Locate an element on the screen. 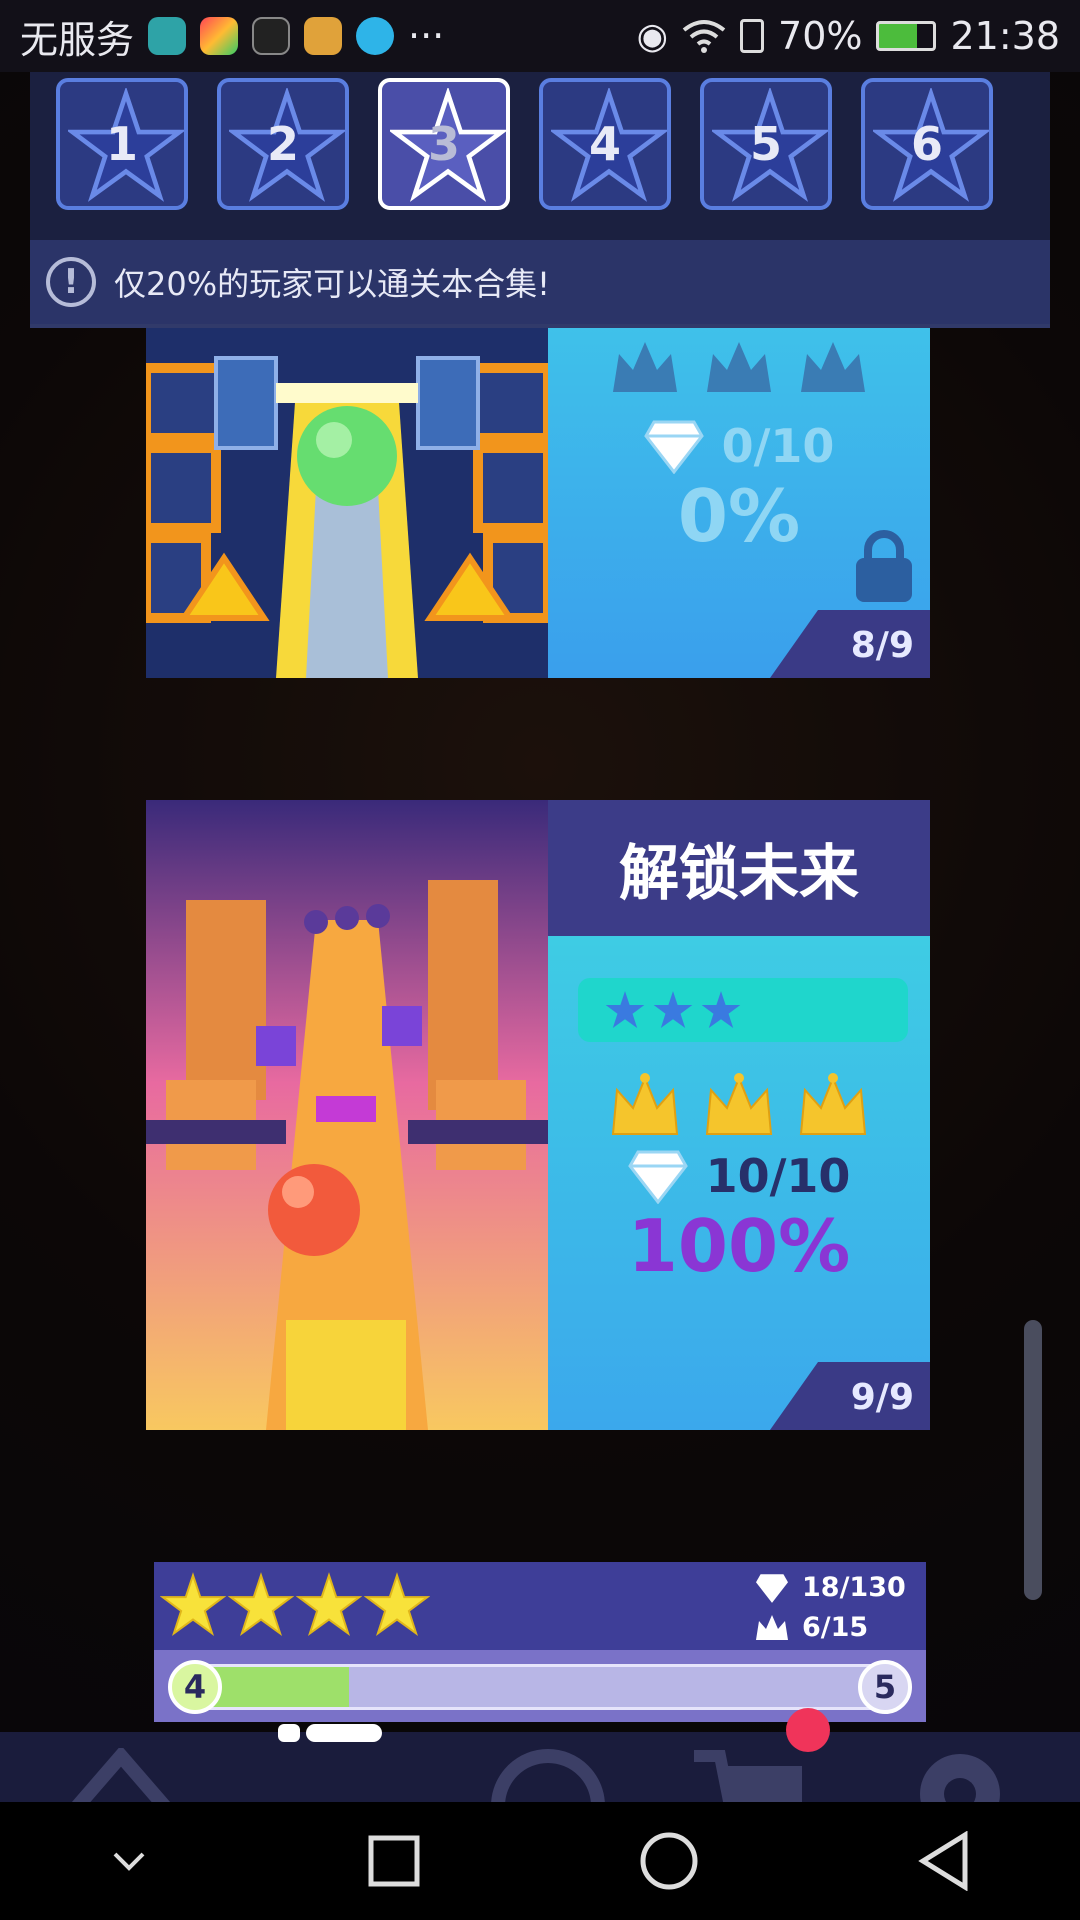 This screenshot has width=1080, height=1920. level-info-panel: 0/10 0% 8/9 is located at coordinates (739, 503).